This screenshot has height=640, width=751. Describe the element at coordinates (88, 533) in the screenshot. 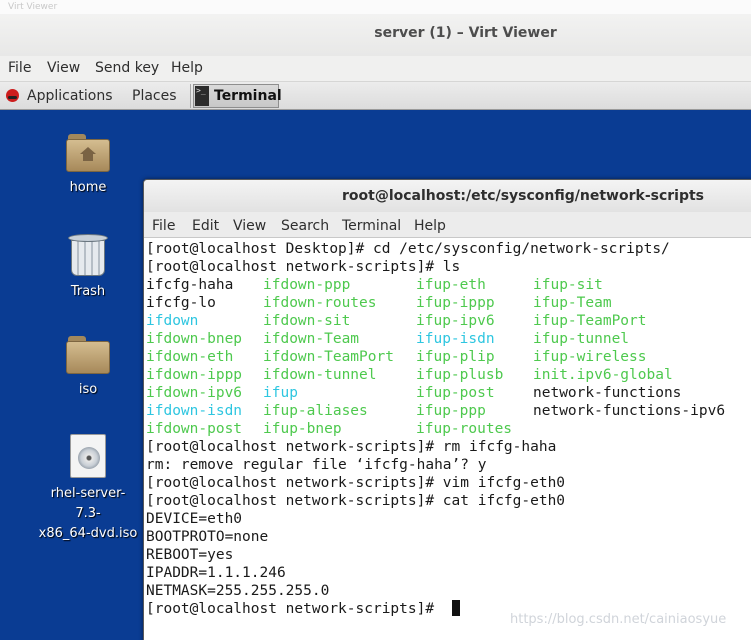

I see `desktop-icon-label-line2: x86_64-dvd.iso` at that location.